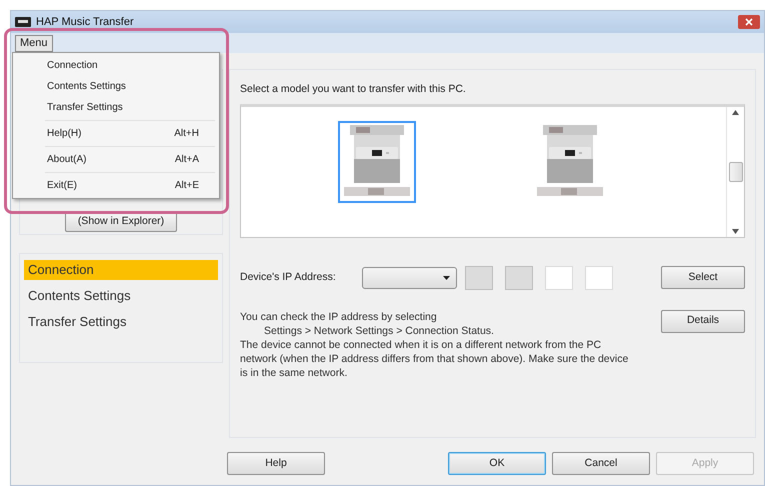 The height and width of the screenshot is (486, 765). I want to click on menu-option: Connection, so click(72, 65).